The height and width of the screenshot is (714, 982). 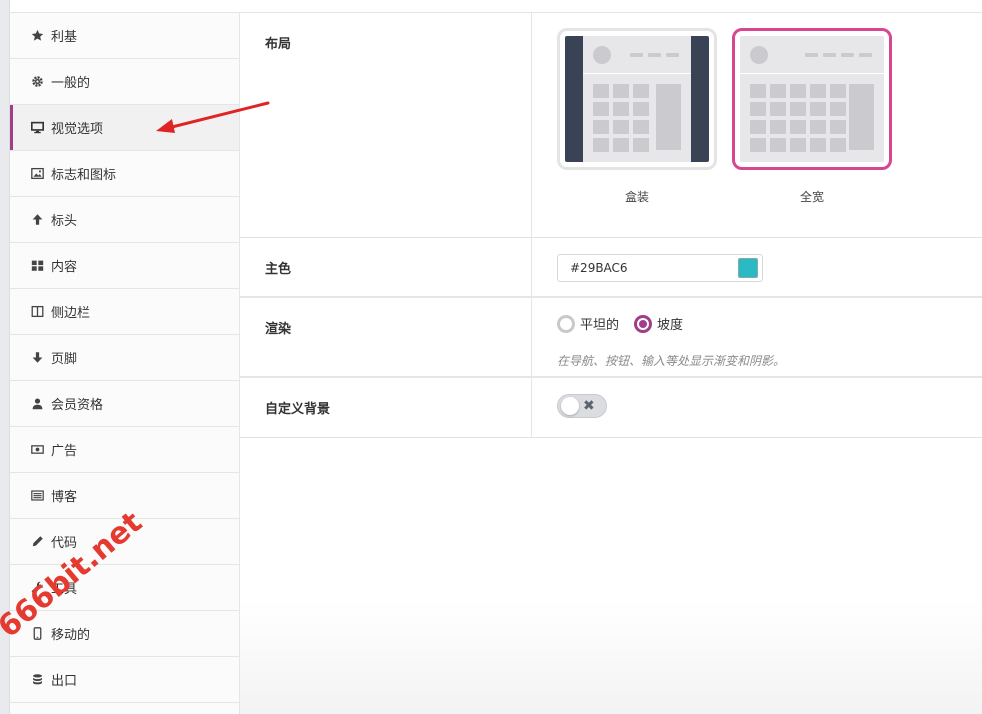 I want to click on sidebar-item-label: 内容, so click(x=64, y=267).